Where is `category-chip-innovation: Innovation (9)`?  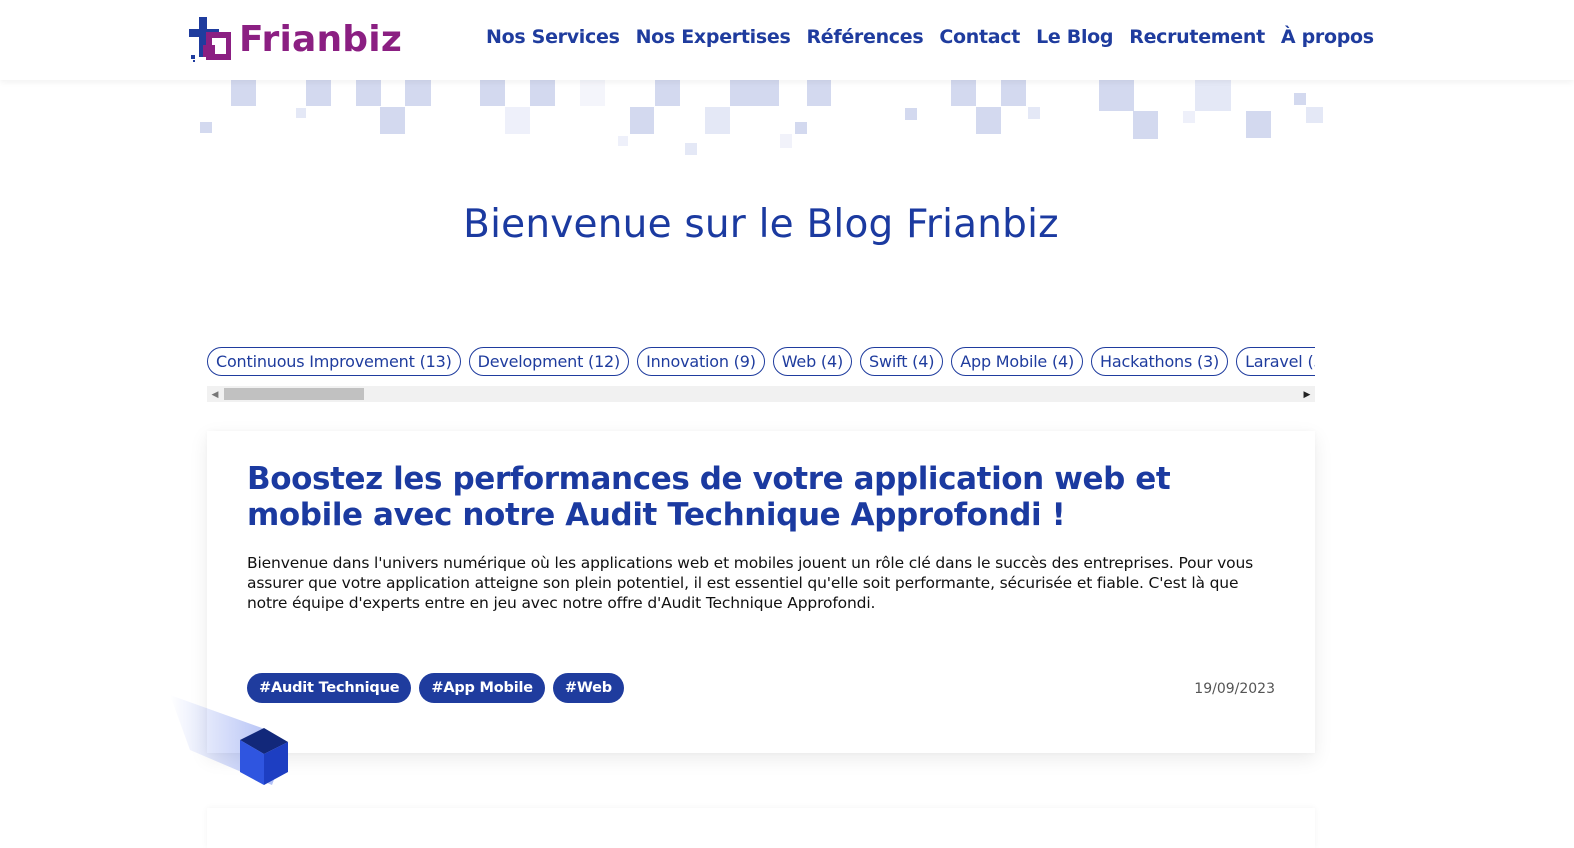 category-chip-innovation: Innovation (9) is located at coordinates (701, 361).